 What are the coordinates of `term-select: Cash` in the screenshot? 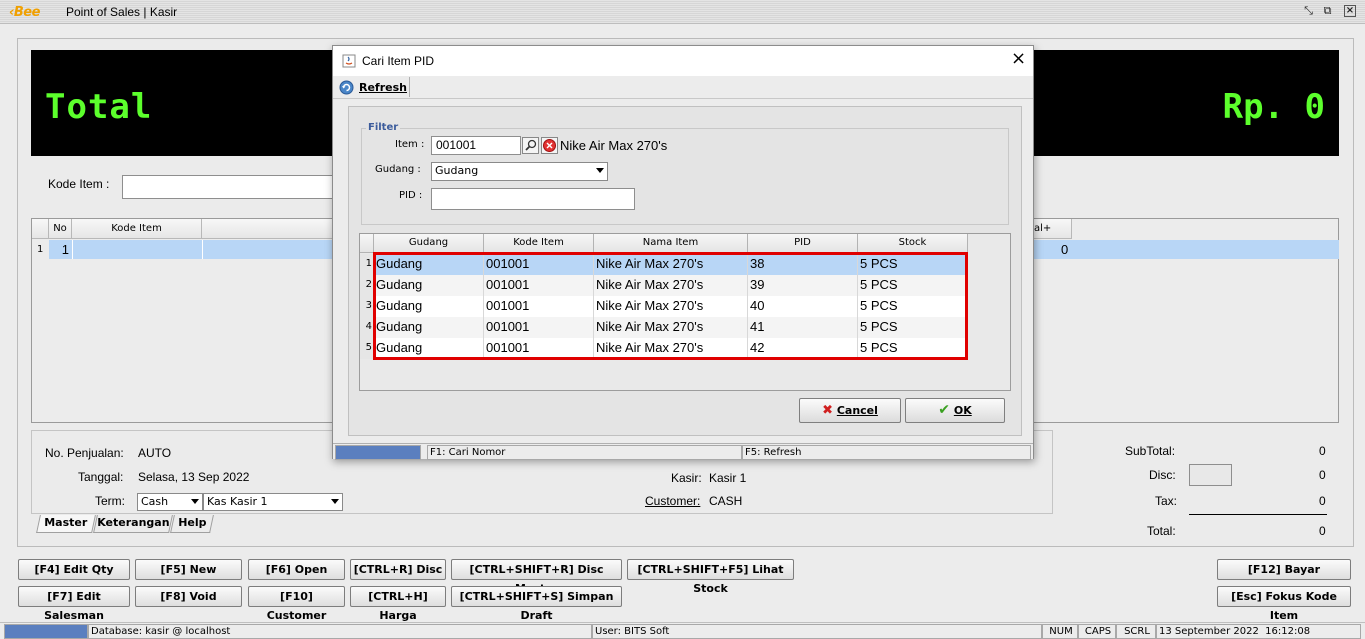 It's located at (170, 502).